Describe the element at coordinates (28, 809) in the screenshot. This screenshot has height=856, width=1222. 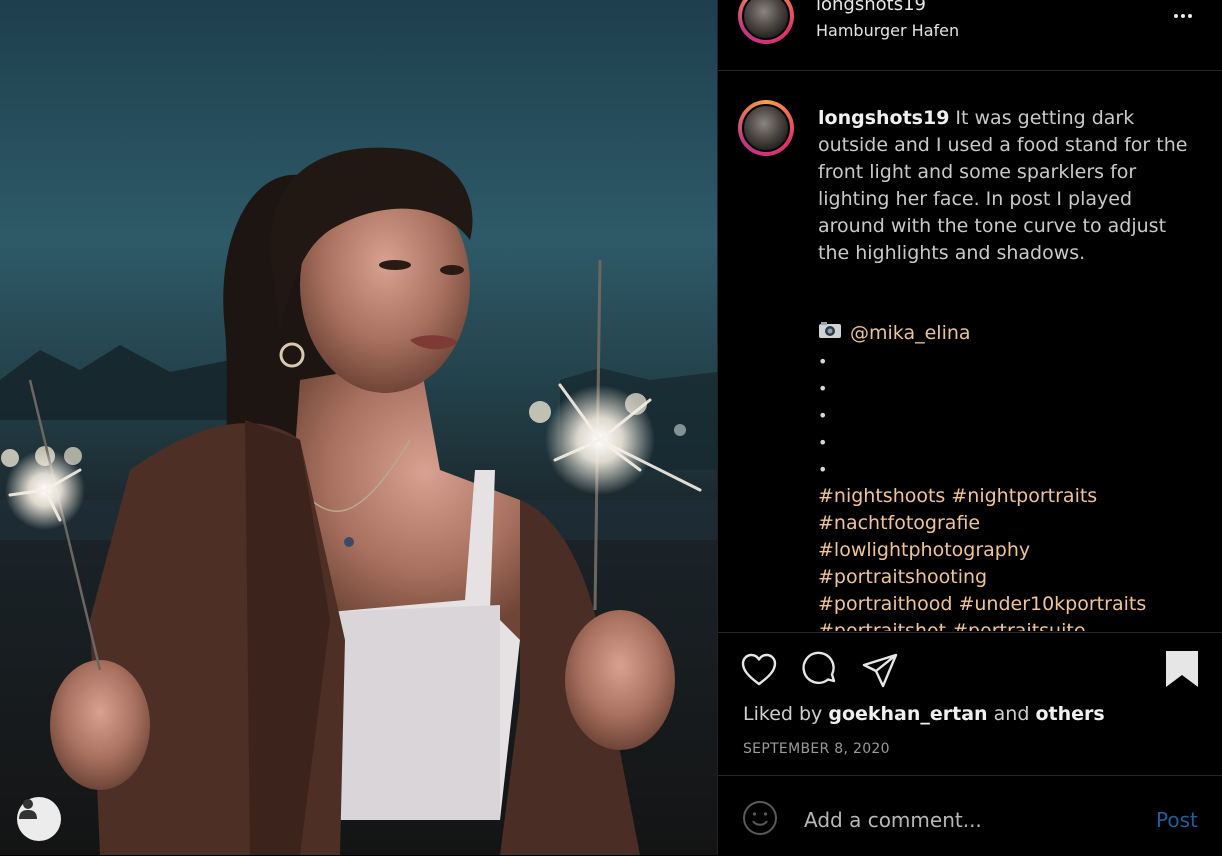
I see `user-tag-icon` at that location.